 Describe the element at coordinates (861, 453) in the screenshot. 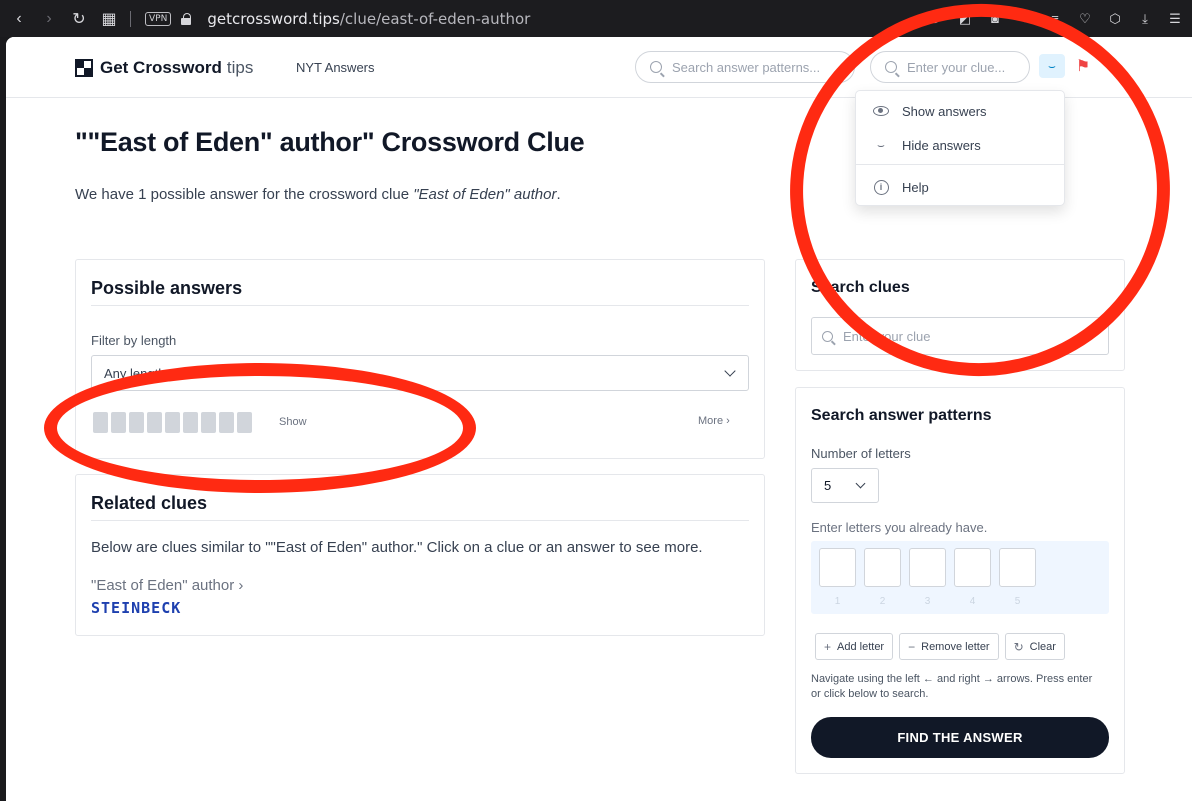

I see `letter-count-label: Number of letters` at that location.